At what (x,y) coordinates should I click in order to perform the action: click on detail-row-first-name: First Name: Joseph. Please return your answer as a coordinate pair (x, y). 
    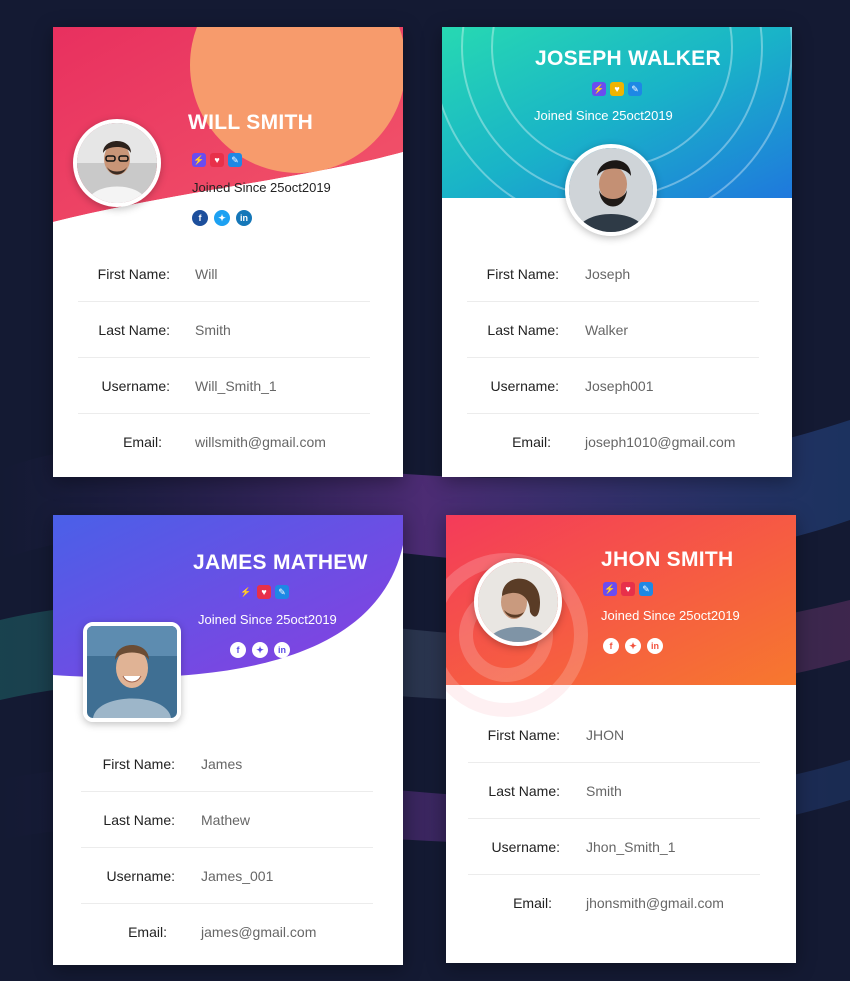
    Looking at the image, I should click on (613, 274).